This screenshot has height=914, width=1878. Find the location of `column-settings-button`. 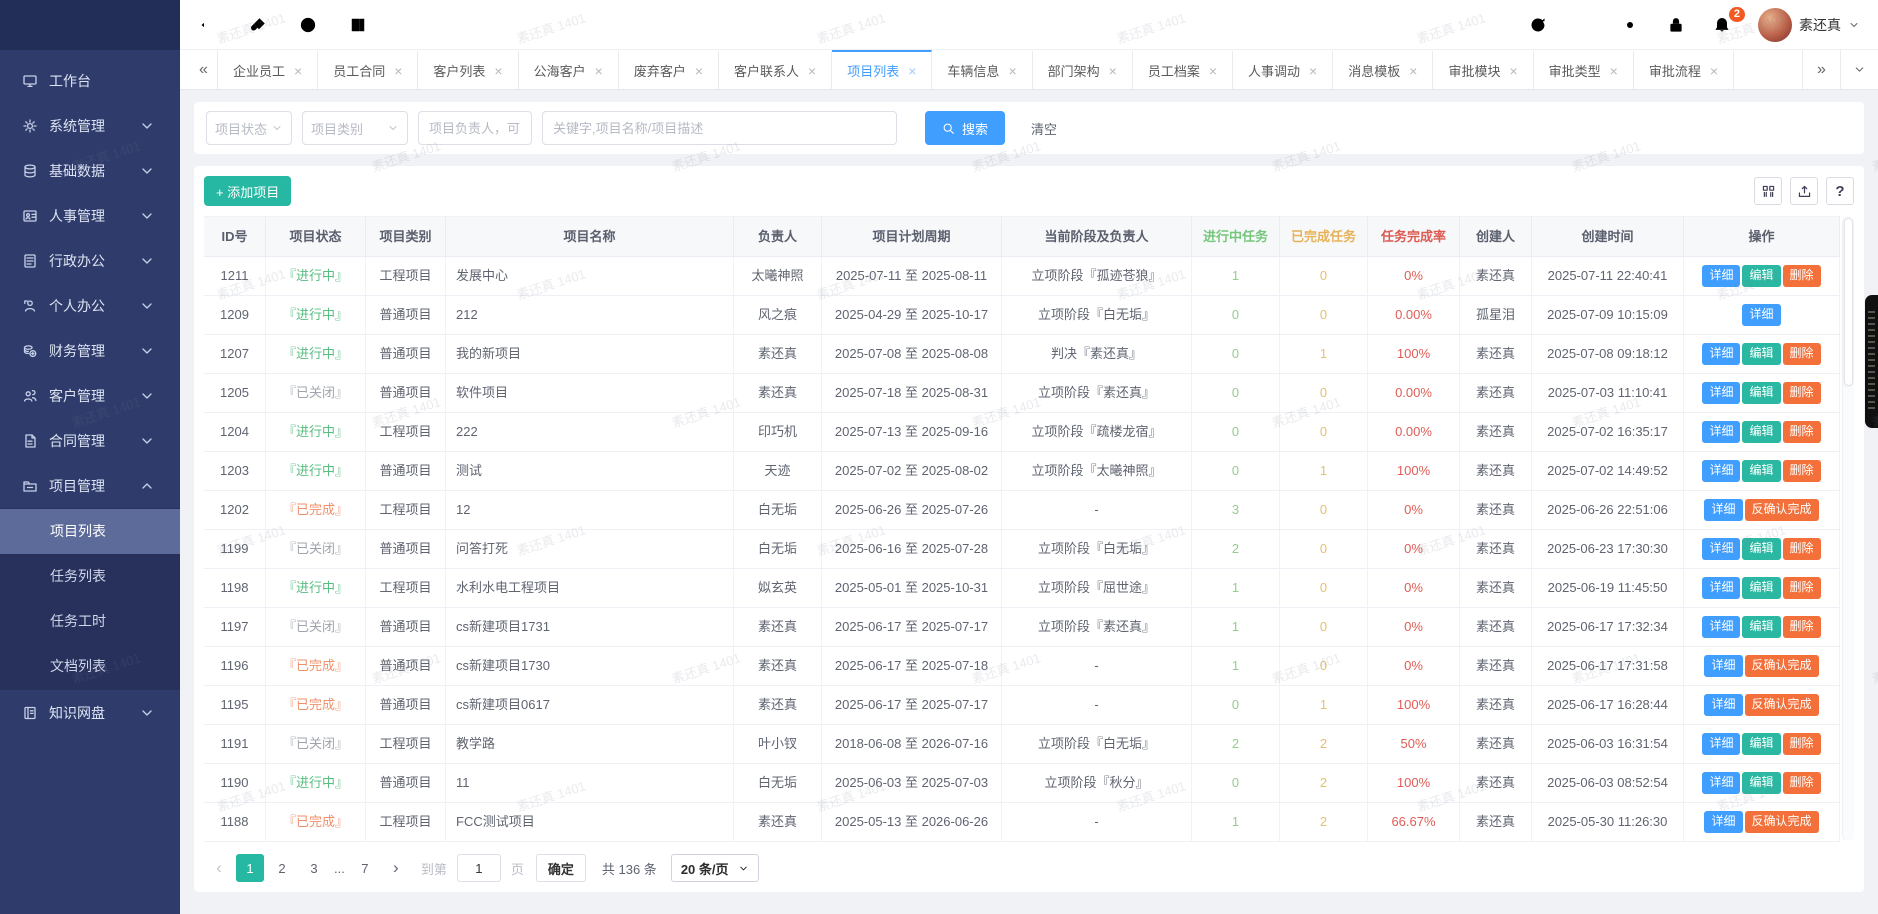

column-settings-button is located at coordinates (1768, 191).